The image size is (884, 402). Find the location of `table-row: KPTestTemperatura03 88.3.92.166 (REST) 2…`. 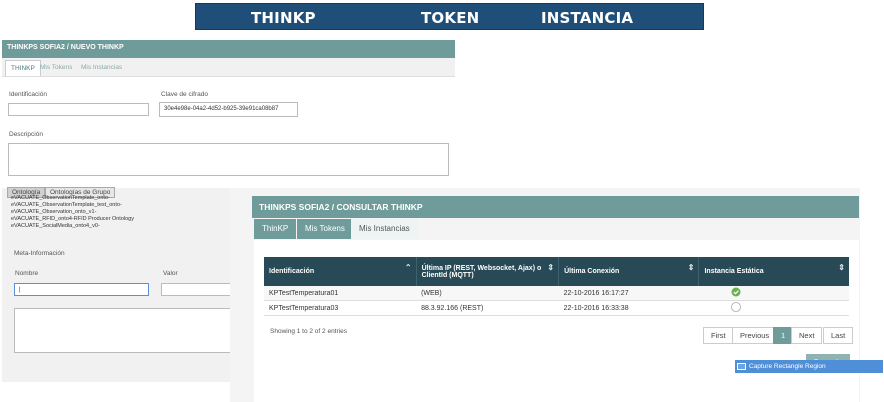

table-row: KPTestTemperatura03 88.3.92.166 (REST) 2… is located at coordinates (556, 308).